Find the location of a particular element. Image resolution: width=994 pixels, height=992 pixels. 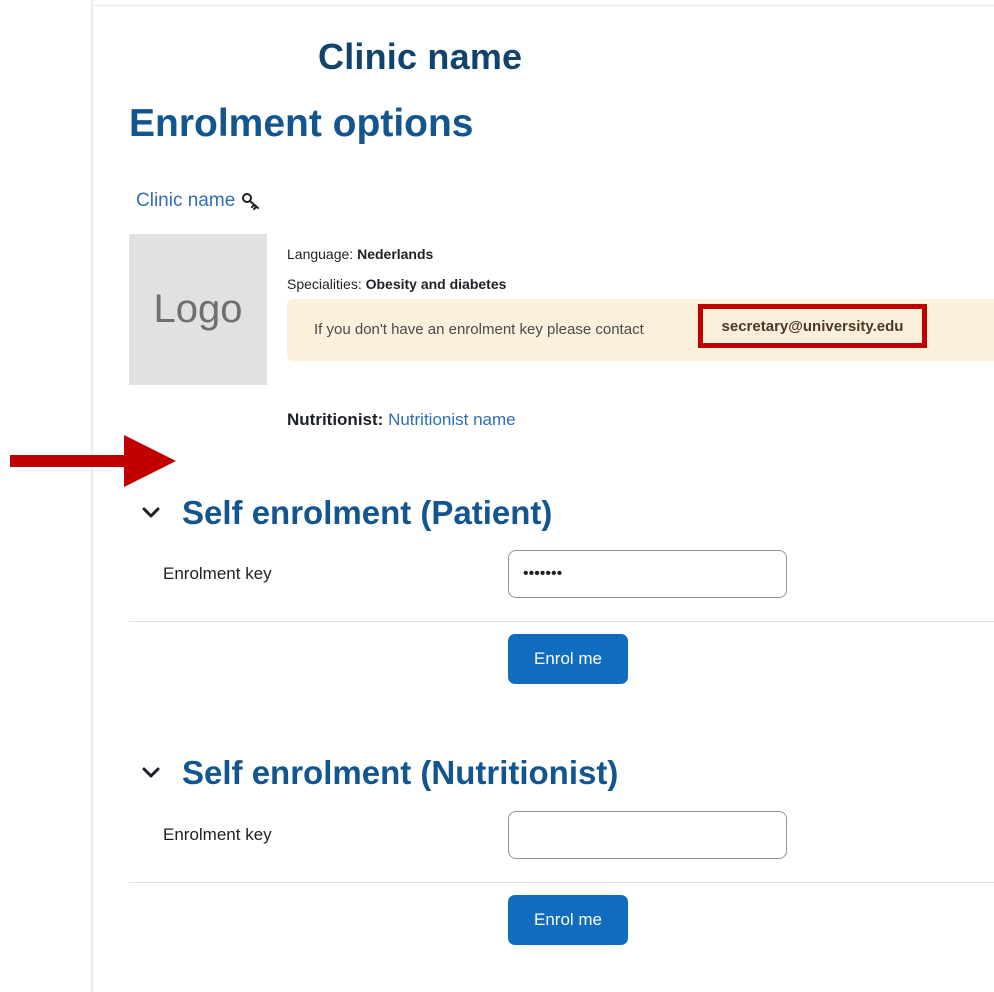

key-icon is located at coordinates (251, 201).